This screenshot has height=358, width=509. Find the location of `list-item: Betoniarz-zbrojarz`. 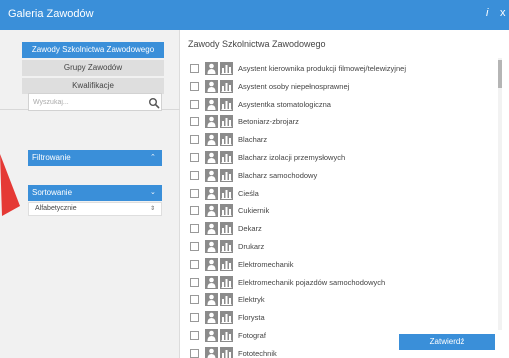

list-item: Betoniarz-zbrojarz is located at coordinates (340, 123).